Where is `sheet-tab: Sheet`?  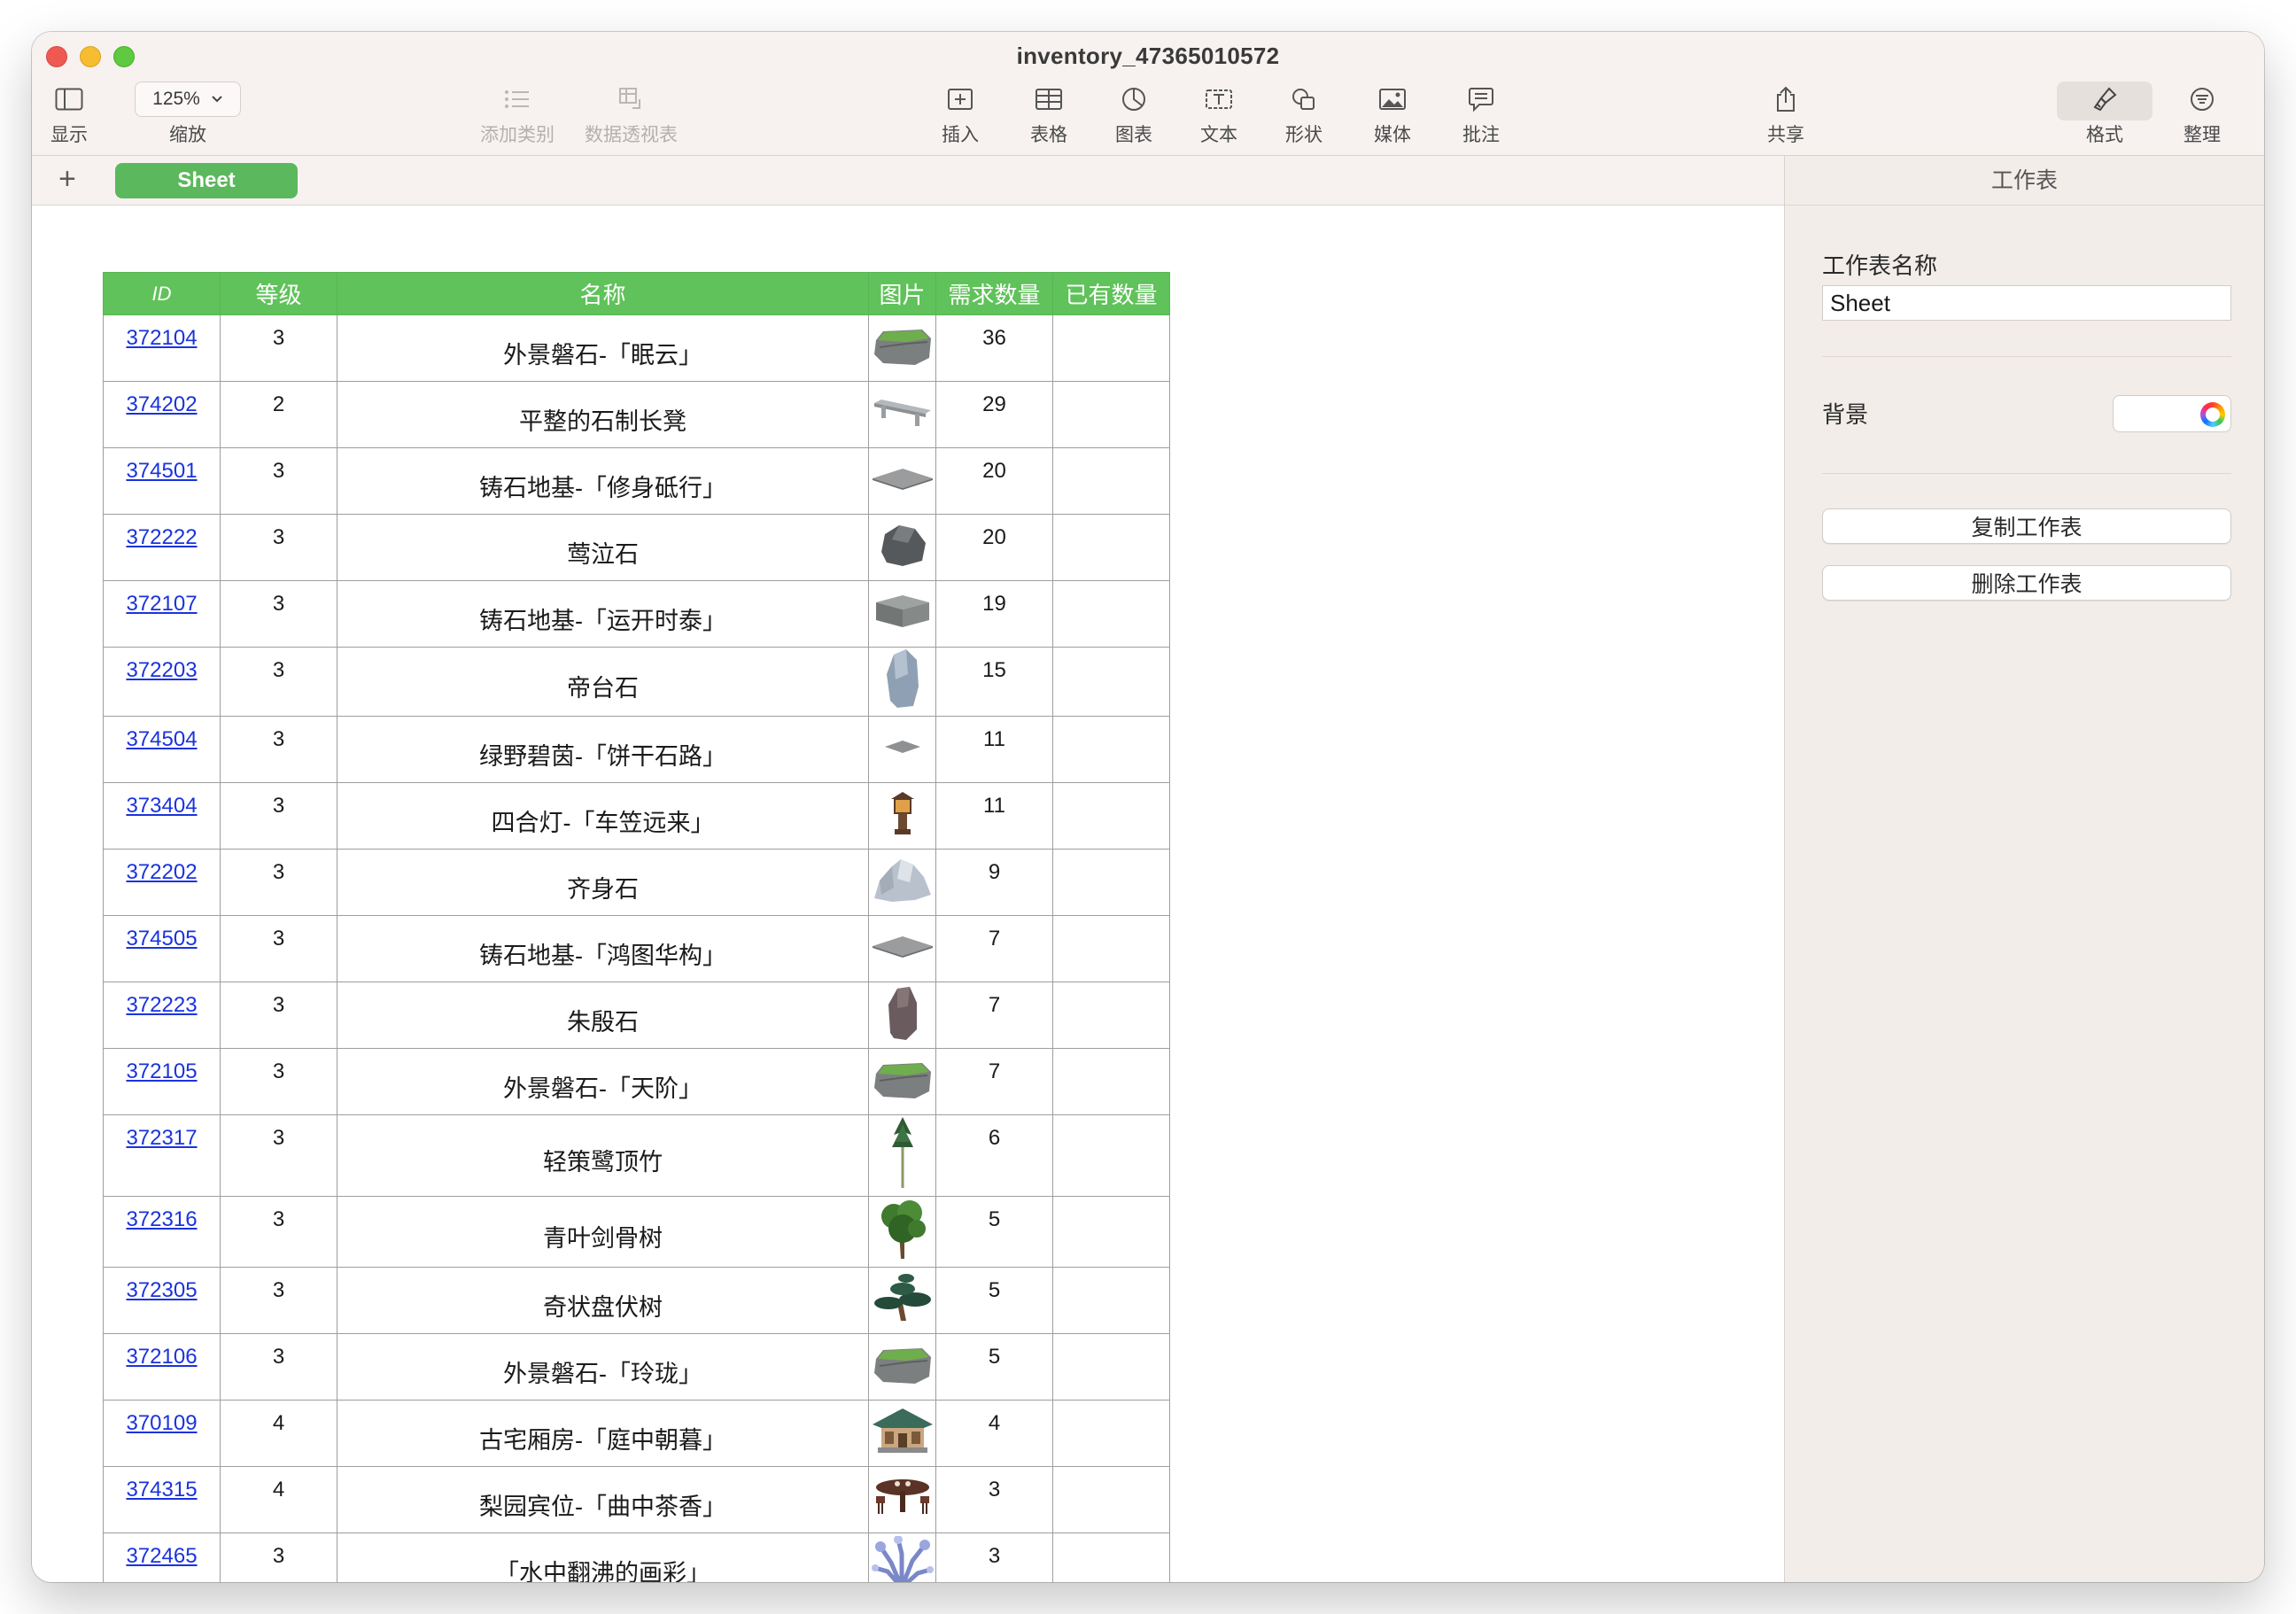 sheet-tab: Sheet is located at coordinates (206, 180).